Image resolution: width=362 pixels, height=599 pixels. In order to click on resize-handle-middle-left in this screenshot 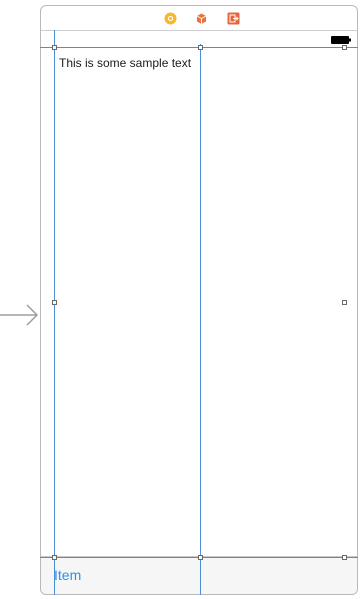, I will do `click(54, 302)`.